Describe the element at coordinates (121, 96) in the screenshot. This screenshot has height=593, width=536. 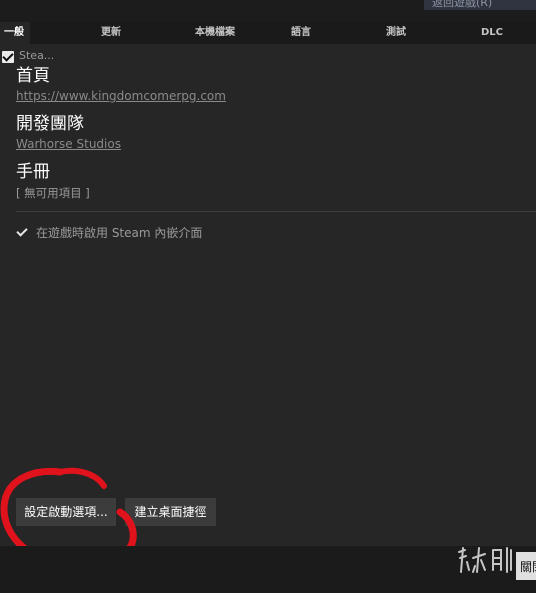
I see `homepage-link: https://www.kingdomcomerpg.com` at that location.